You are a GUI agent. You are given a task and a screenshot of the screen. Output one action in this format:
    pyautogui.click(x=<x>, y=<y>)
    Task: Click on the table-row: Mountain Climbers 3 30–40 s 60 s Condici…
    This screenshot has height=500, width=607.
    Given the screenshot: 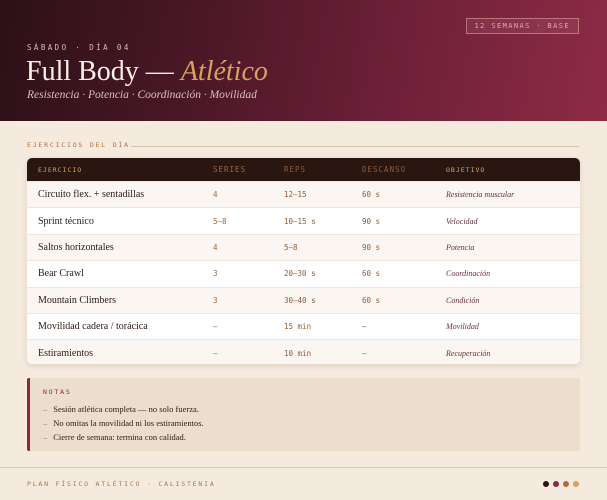 What is the action you would take?
    pyautogui.click(x=303, y=299)
    